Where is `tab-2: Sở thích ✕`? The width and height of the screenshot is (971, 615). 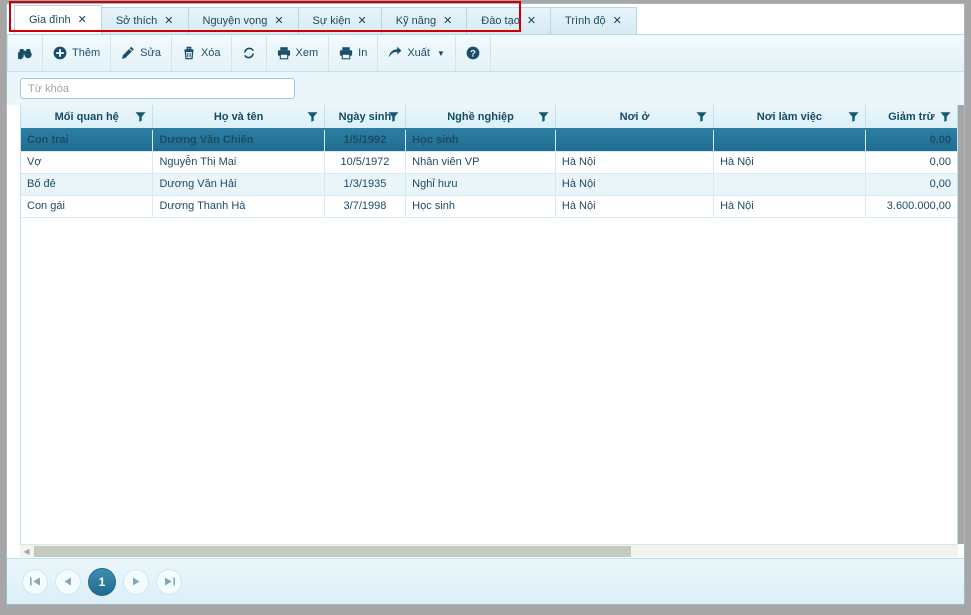
tab-2: Sở thích ✕ is located at coordinates (144, 20).